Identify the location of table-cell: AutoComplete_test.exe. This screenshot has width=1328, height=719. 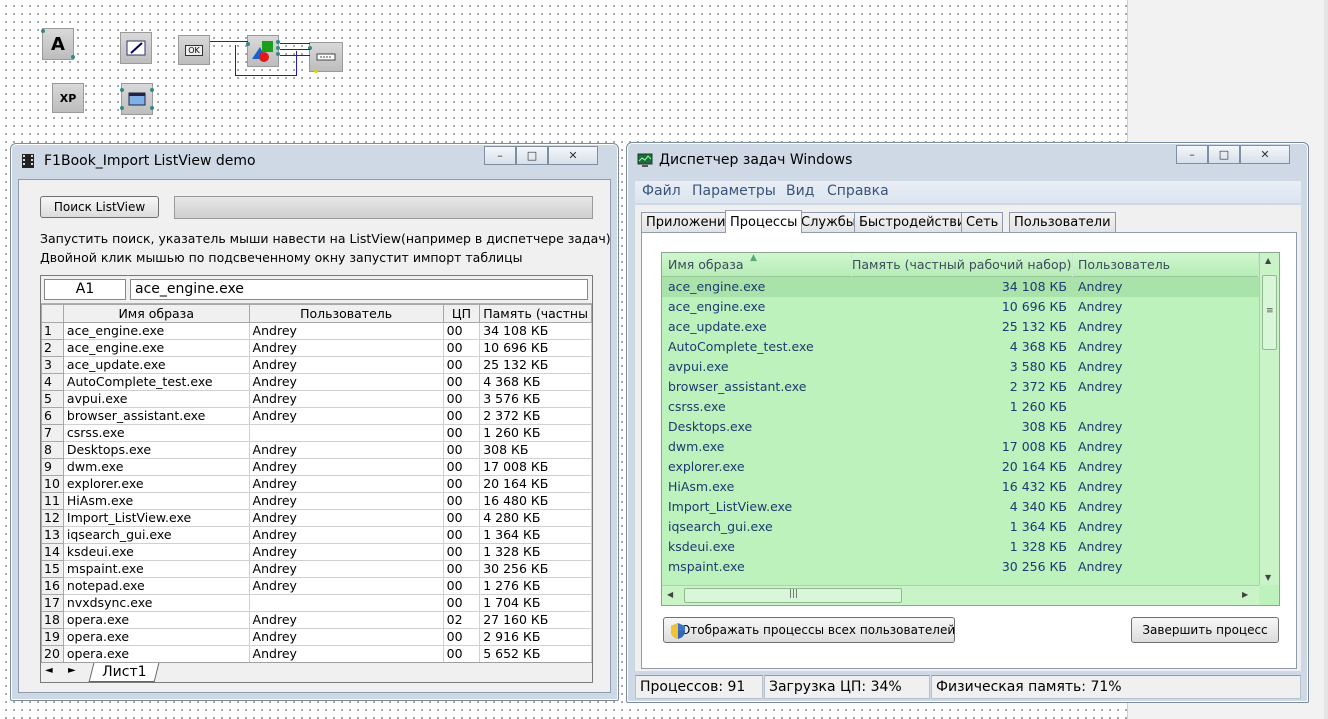
(156, 382).